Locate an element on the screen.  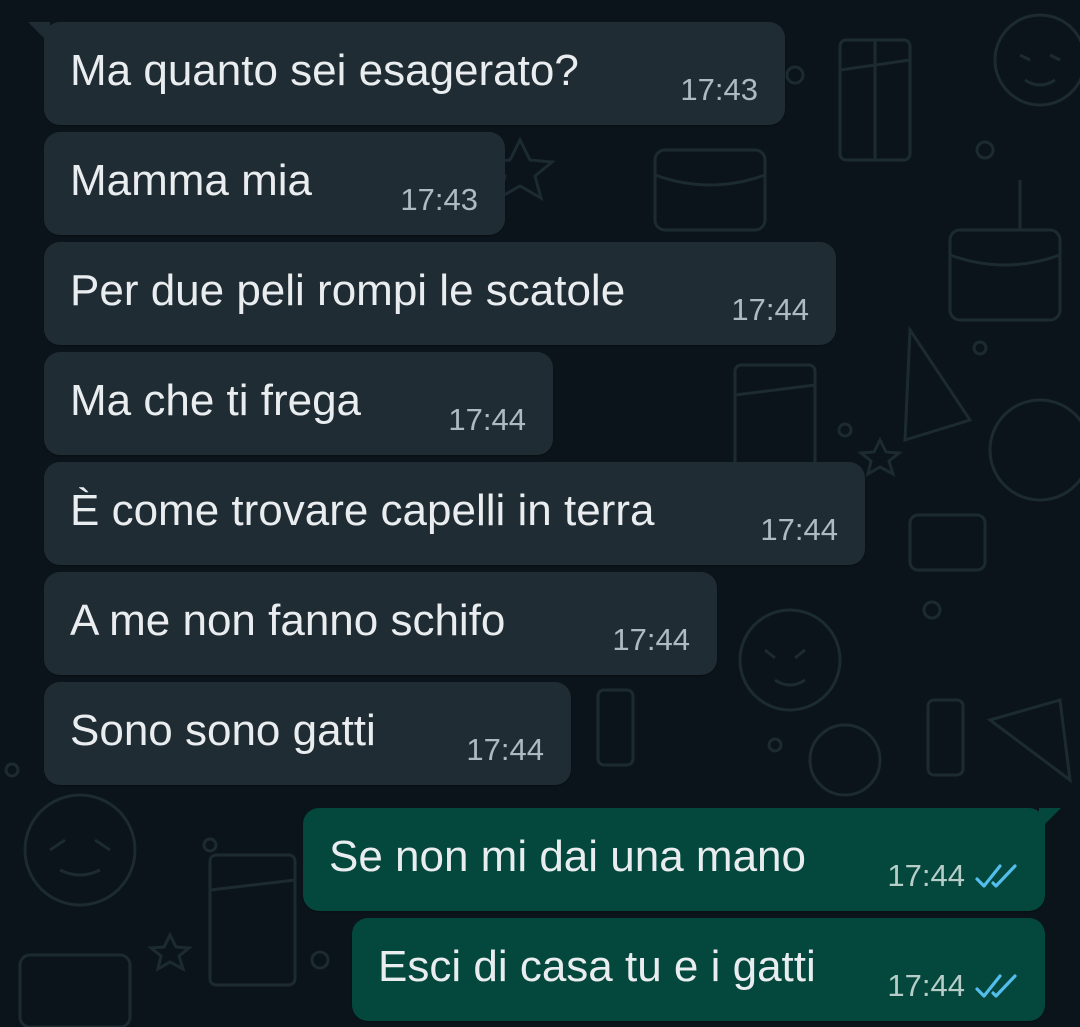
message-bubble-incoming: È come trovare capelli in terra 17:44 is located at coordinates (454, 513).